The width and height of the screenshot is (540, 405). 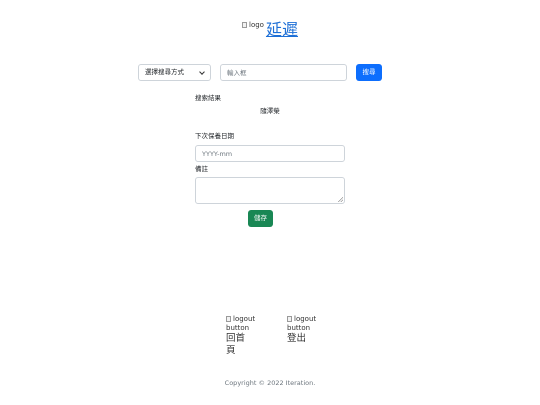 What do you see at coordinates (270, 383) in the screenshot?
I see `footer-copyright: Copyright © 2022 Iteration.` at bounding box center [270, 383].